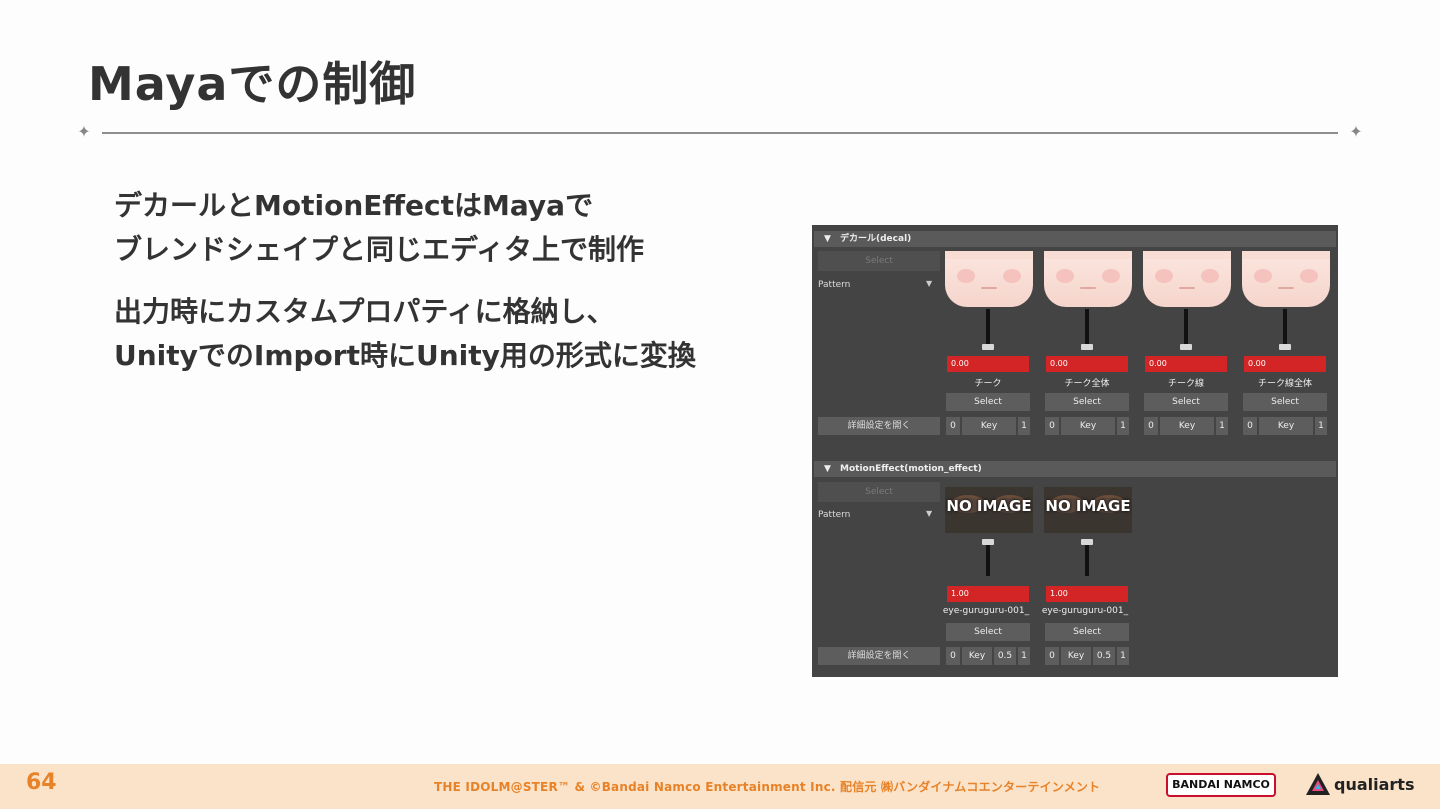  What do you see at coordinates (379, 249) in the screenshot?
I see `bullet-1-line-2: ブレンドシェイプと同じエディタ上で制作` at bounding box center [379, 249].